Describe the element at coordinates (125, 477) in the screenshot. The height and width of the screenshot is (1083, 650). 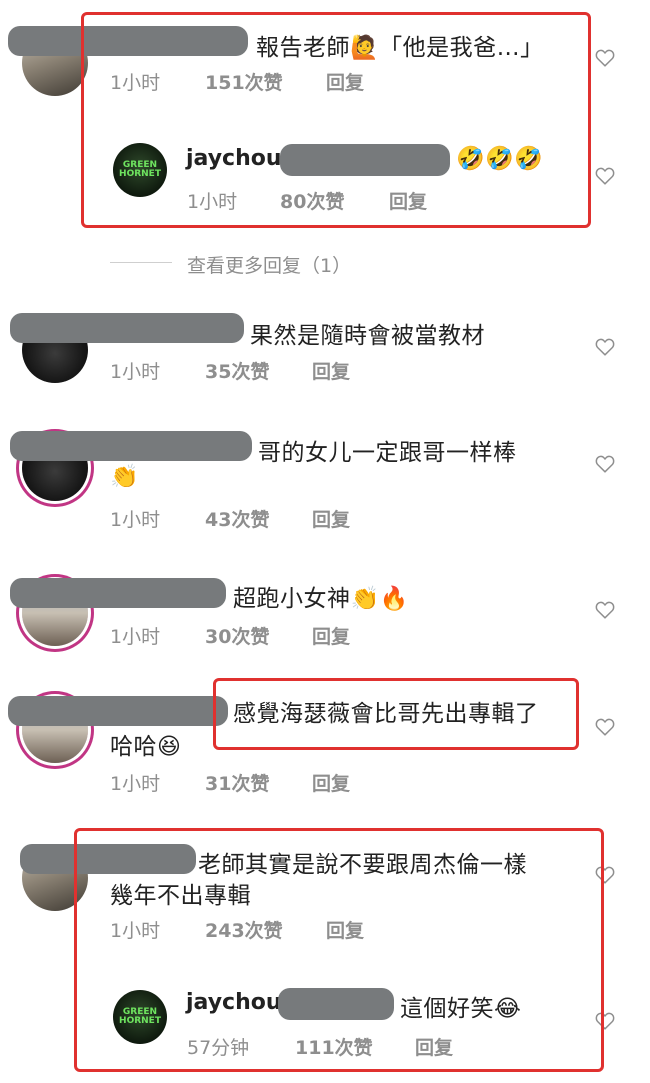
I see `comment-text-continued: 👏` at that location.